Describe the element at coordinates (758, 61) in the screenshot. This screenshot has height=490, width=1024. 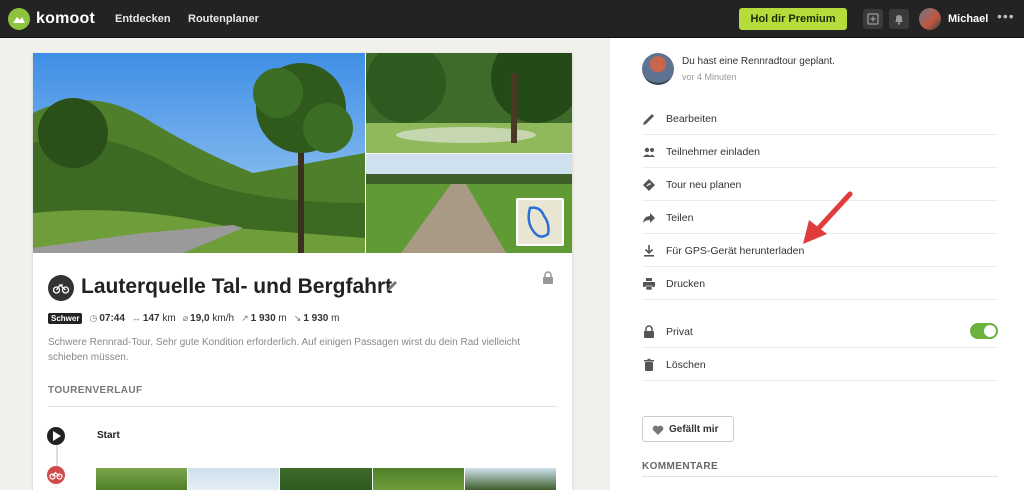
I see `activity-text: Du hast eine Rennradtour geplant.` at that location.